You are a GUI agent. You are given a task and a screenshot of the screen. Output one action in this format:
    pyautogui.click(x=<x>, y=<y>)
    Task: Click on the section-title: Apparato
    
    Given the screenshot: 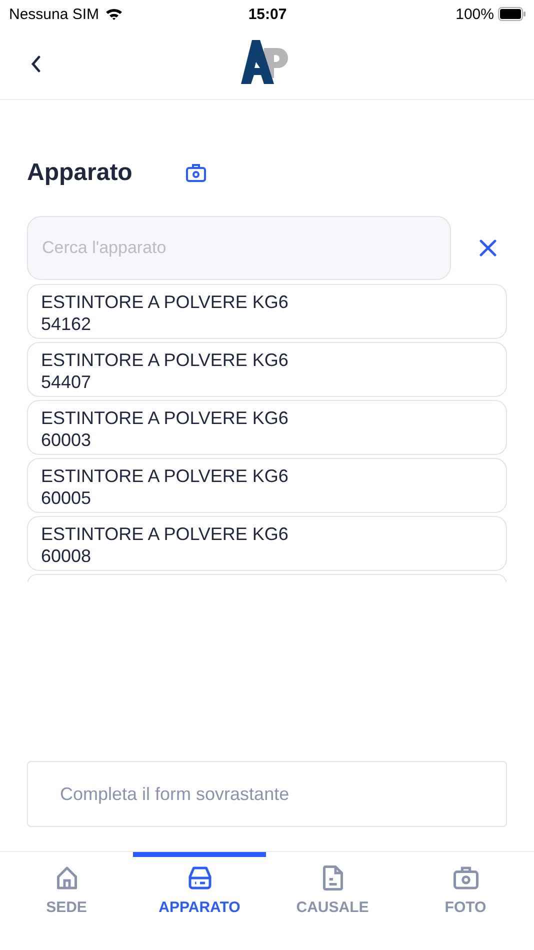 What is the action you would take?
    pyautogui.click(x=79, y=173)
    